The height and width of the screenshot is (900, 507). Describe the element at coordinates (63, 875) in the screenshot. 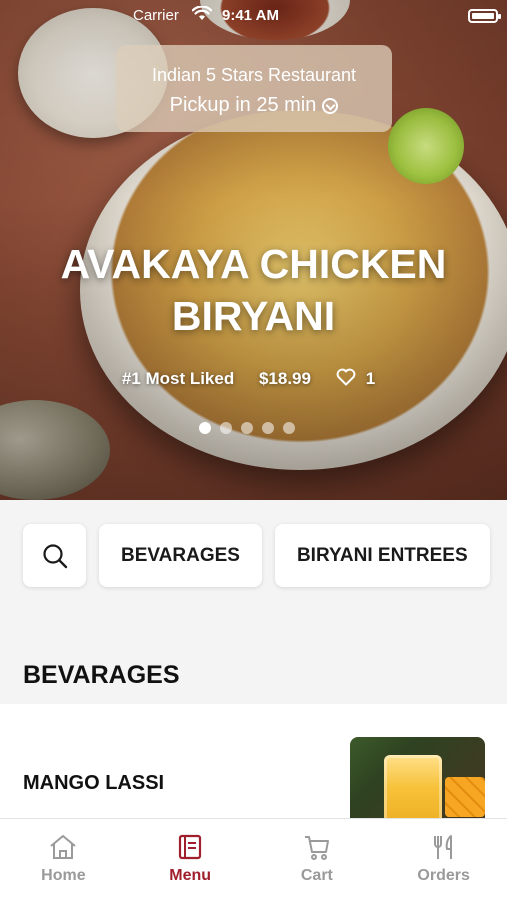

I see `tab-home-label: Home` at that location.